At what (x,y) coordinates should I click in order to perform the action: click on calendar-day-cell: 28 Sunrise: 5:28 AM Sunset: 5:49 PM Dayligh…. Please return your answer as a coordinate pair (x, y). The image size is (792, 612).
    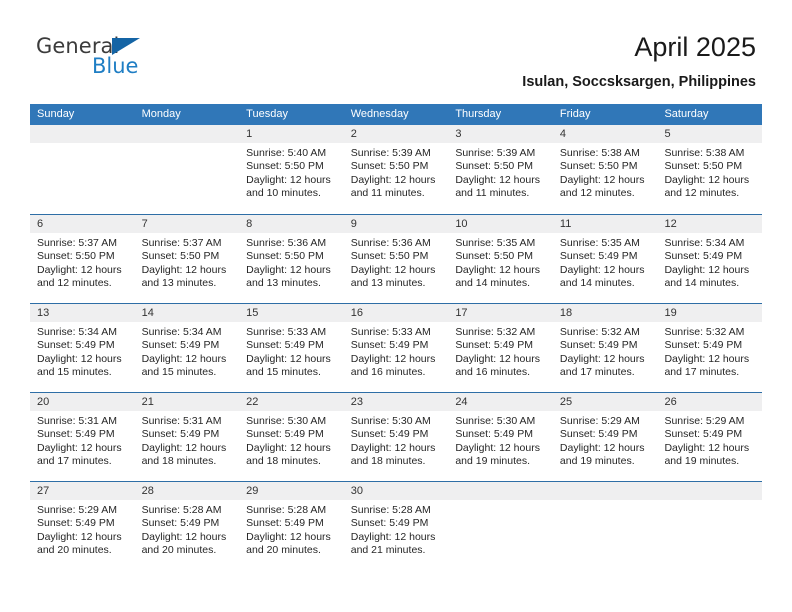
    Looking at the image, I should click on (187, 526).